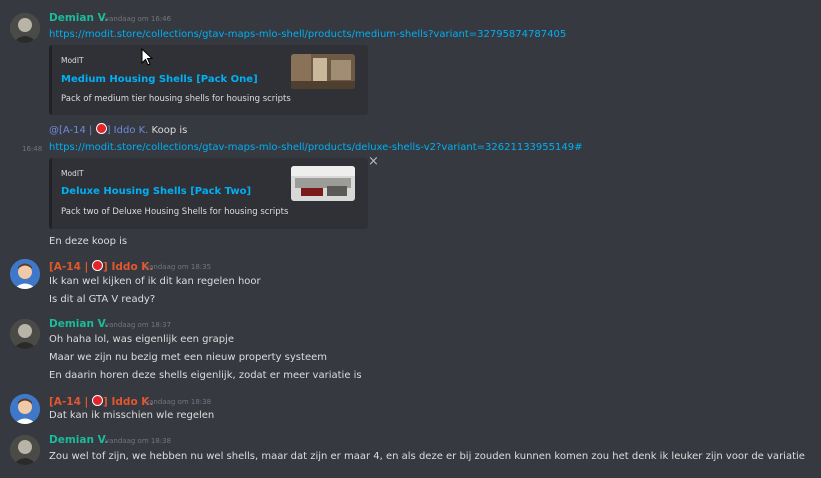 This screenshot has width=821, height=478. What do you see at coordinates (178, 267) in the screenshot?
I see `message-timestamp: vandaag om 18:35` at bounding box center [178, 267].